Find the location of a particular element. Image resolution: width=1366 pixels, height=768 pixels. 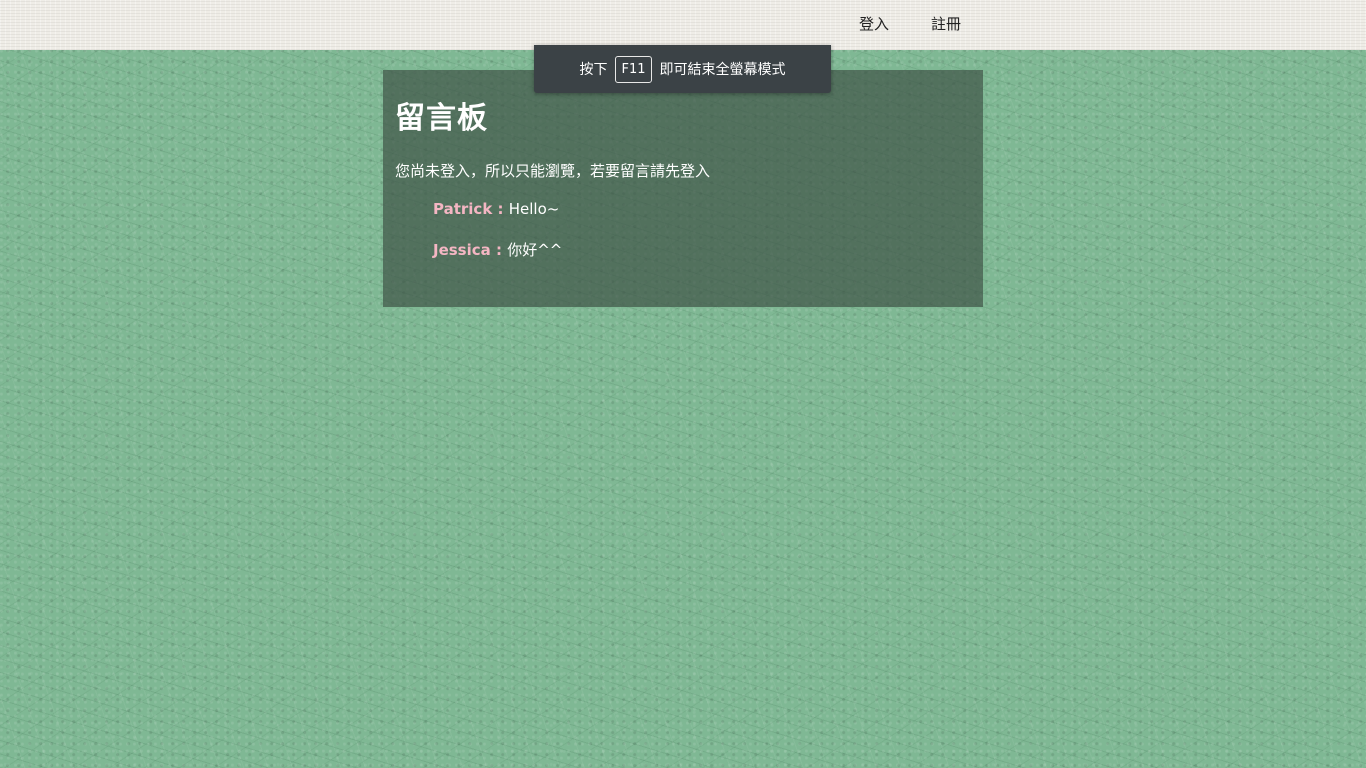

page-title: 留言板 is located at coordinates (441, 118).